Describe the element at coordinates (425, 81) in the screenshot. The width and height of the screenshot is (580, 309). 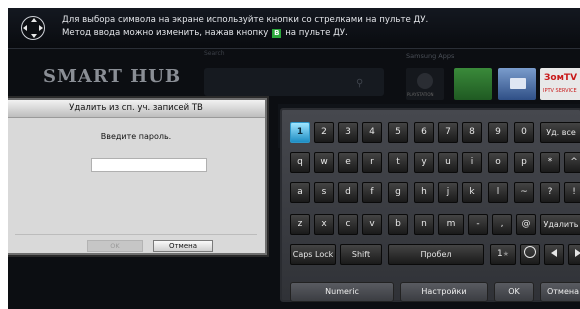
I see `app-tile-icon` at that location.